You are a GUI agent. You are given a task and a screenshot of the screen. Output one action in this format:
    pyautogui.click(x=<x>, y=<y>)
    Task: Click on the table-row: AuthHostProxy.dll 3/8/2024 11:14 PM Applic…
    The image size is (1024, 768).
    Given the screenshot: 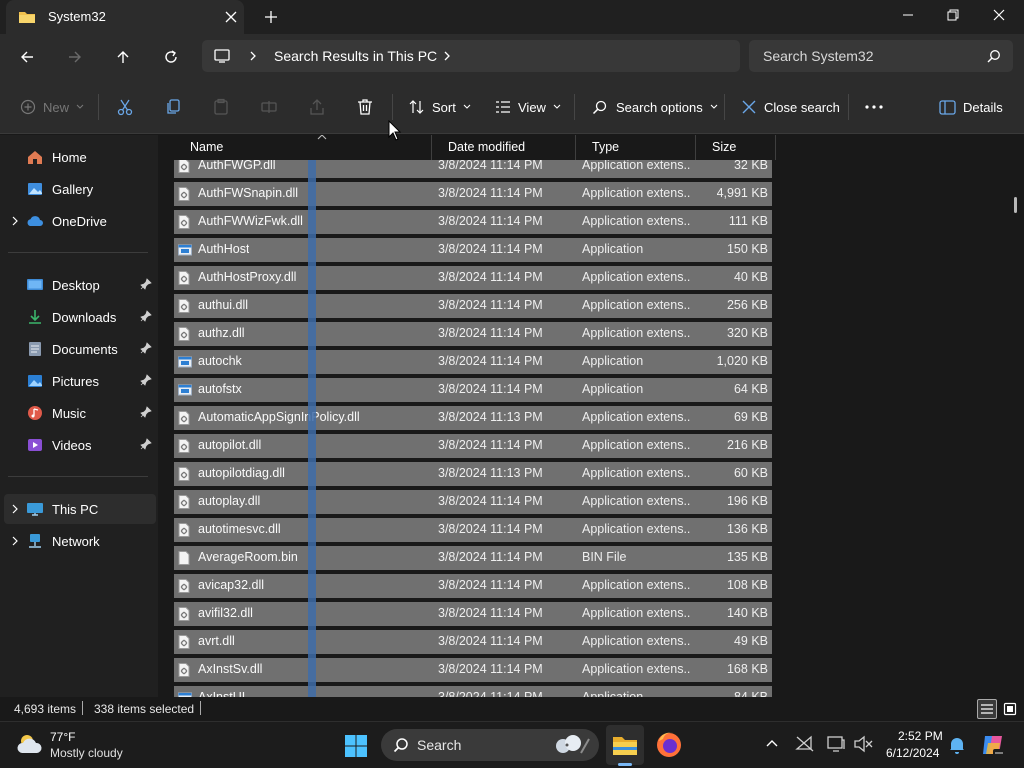 What is the action you would take?
    pyautogui.click(x=473, y=278)
    